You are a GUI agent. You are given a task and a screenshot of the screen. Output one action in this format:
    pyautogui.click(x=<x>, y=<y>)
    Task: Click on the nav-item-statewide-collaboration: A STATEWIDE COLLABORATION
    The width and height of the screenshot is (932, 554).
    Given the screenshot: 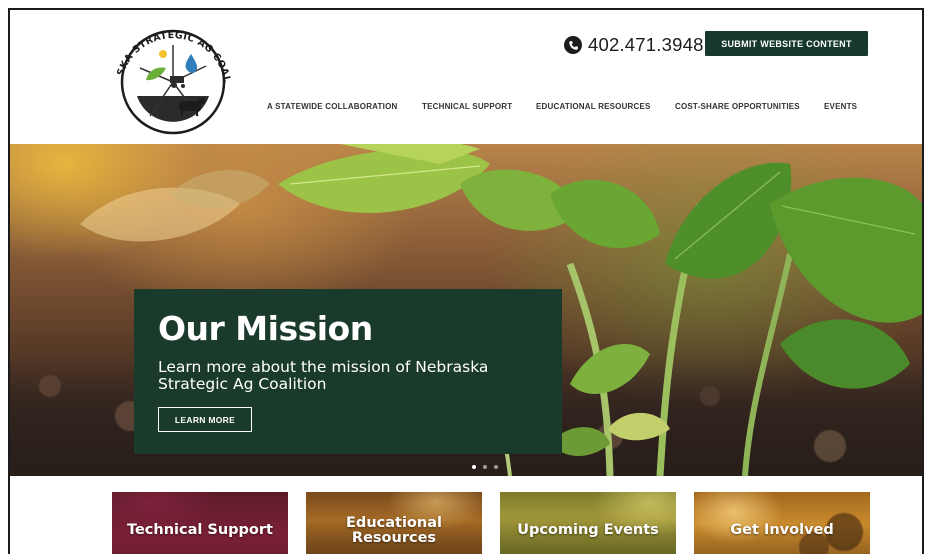 What is the action you would take?
    pyautogui.click(x=332, y=106)
    